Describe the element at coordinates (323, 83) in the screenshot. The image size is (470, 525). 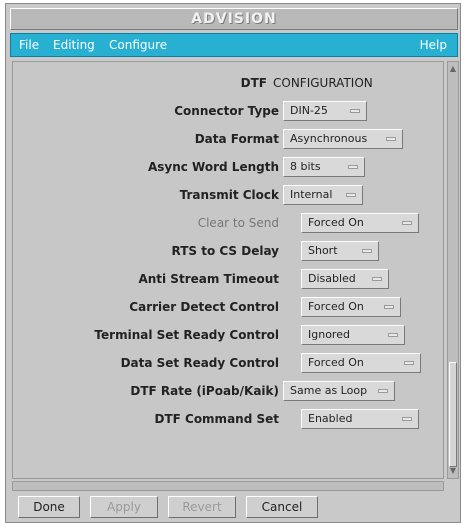
I see `heading-title: CONFIGURATION` at that location.